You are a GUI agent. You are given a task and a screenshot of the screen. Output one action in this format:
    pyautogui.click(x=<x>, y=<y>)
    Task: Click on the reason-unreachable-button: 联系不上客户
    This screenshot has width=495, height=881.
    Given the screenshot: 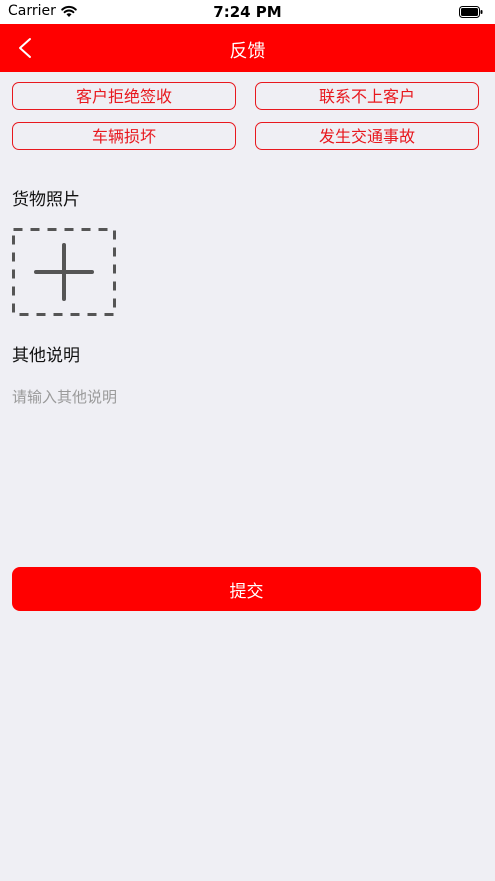 What is the action you would take?
    pyautogui.click(x=367, y=96)
    